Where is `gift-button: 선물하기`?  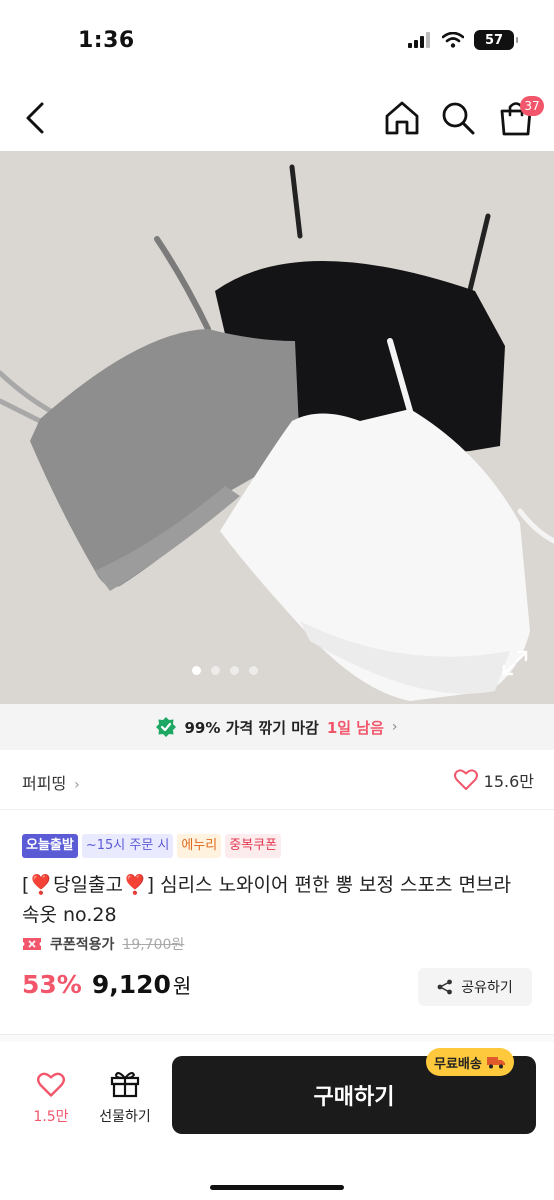 gift-button: 선물하기 is located at coordinates (125, 1098).